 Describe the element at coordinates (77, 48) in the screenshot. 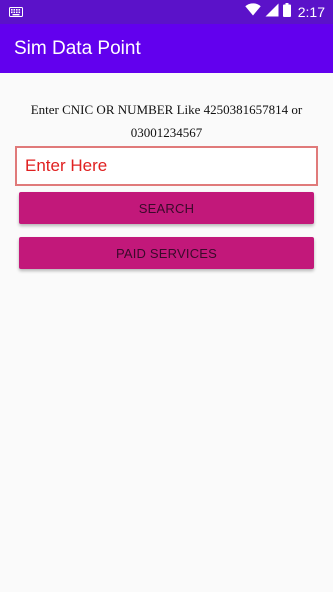

I see `app-title: Sim Data Point` at that location.